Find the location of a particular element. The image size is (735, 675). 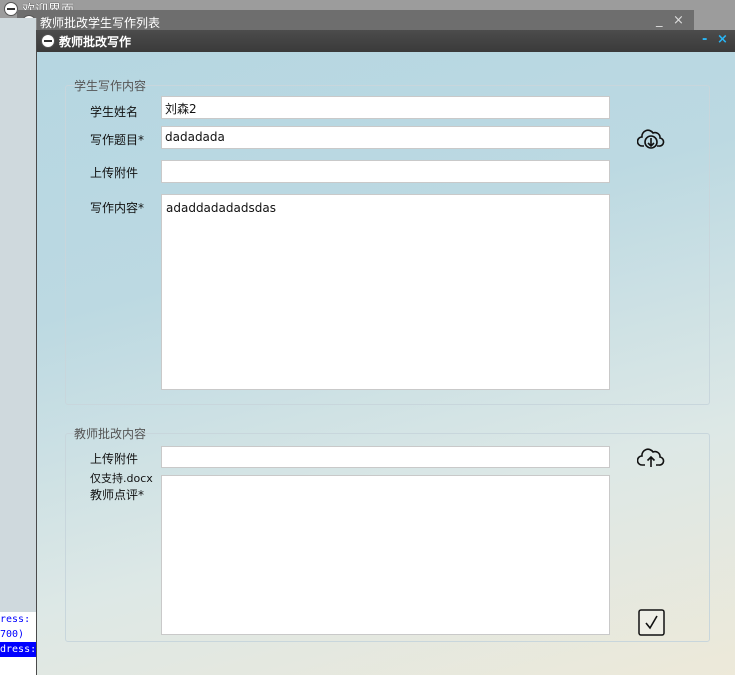

welcome-window-panel is located at coordinates (18, 315).